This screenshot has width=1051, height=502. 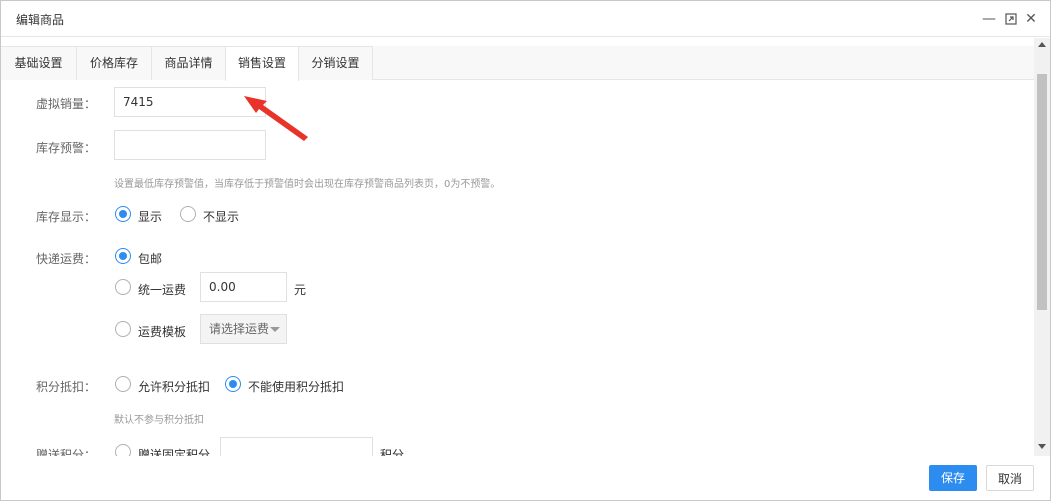 What do you see at coordinates (39, 63) in the screenshot?
I see `tab-basic-settings: 基础设置` at bounding box center [39, 63].